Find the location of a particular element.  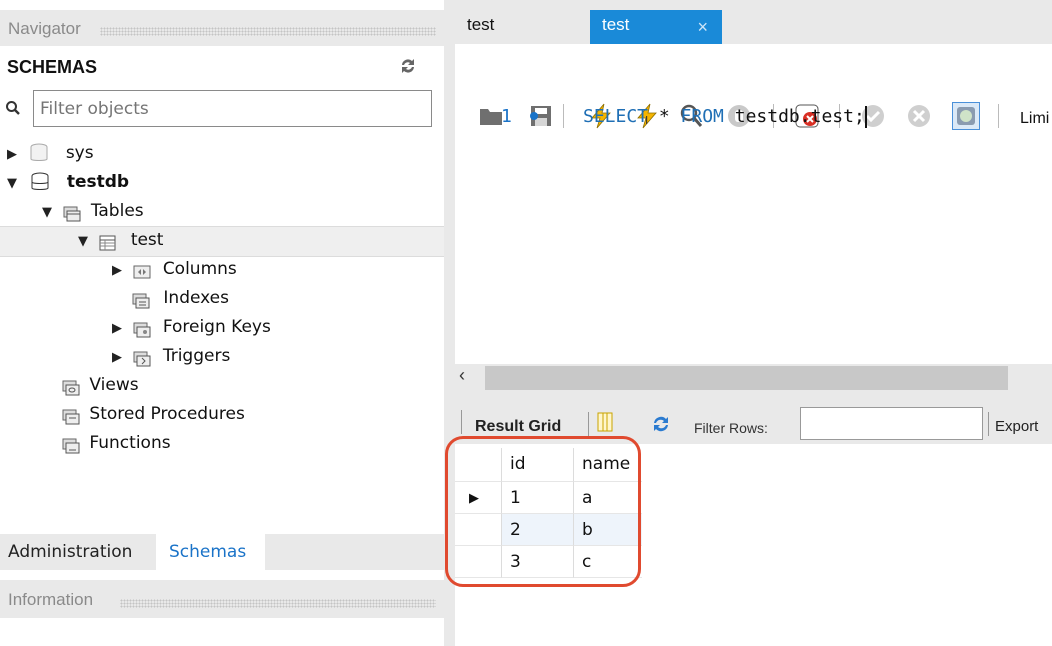

tree-label-testdb: testdb is located at coordinates (98, 182).